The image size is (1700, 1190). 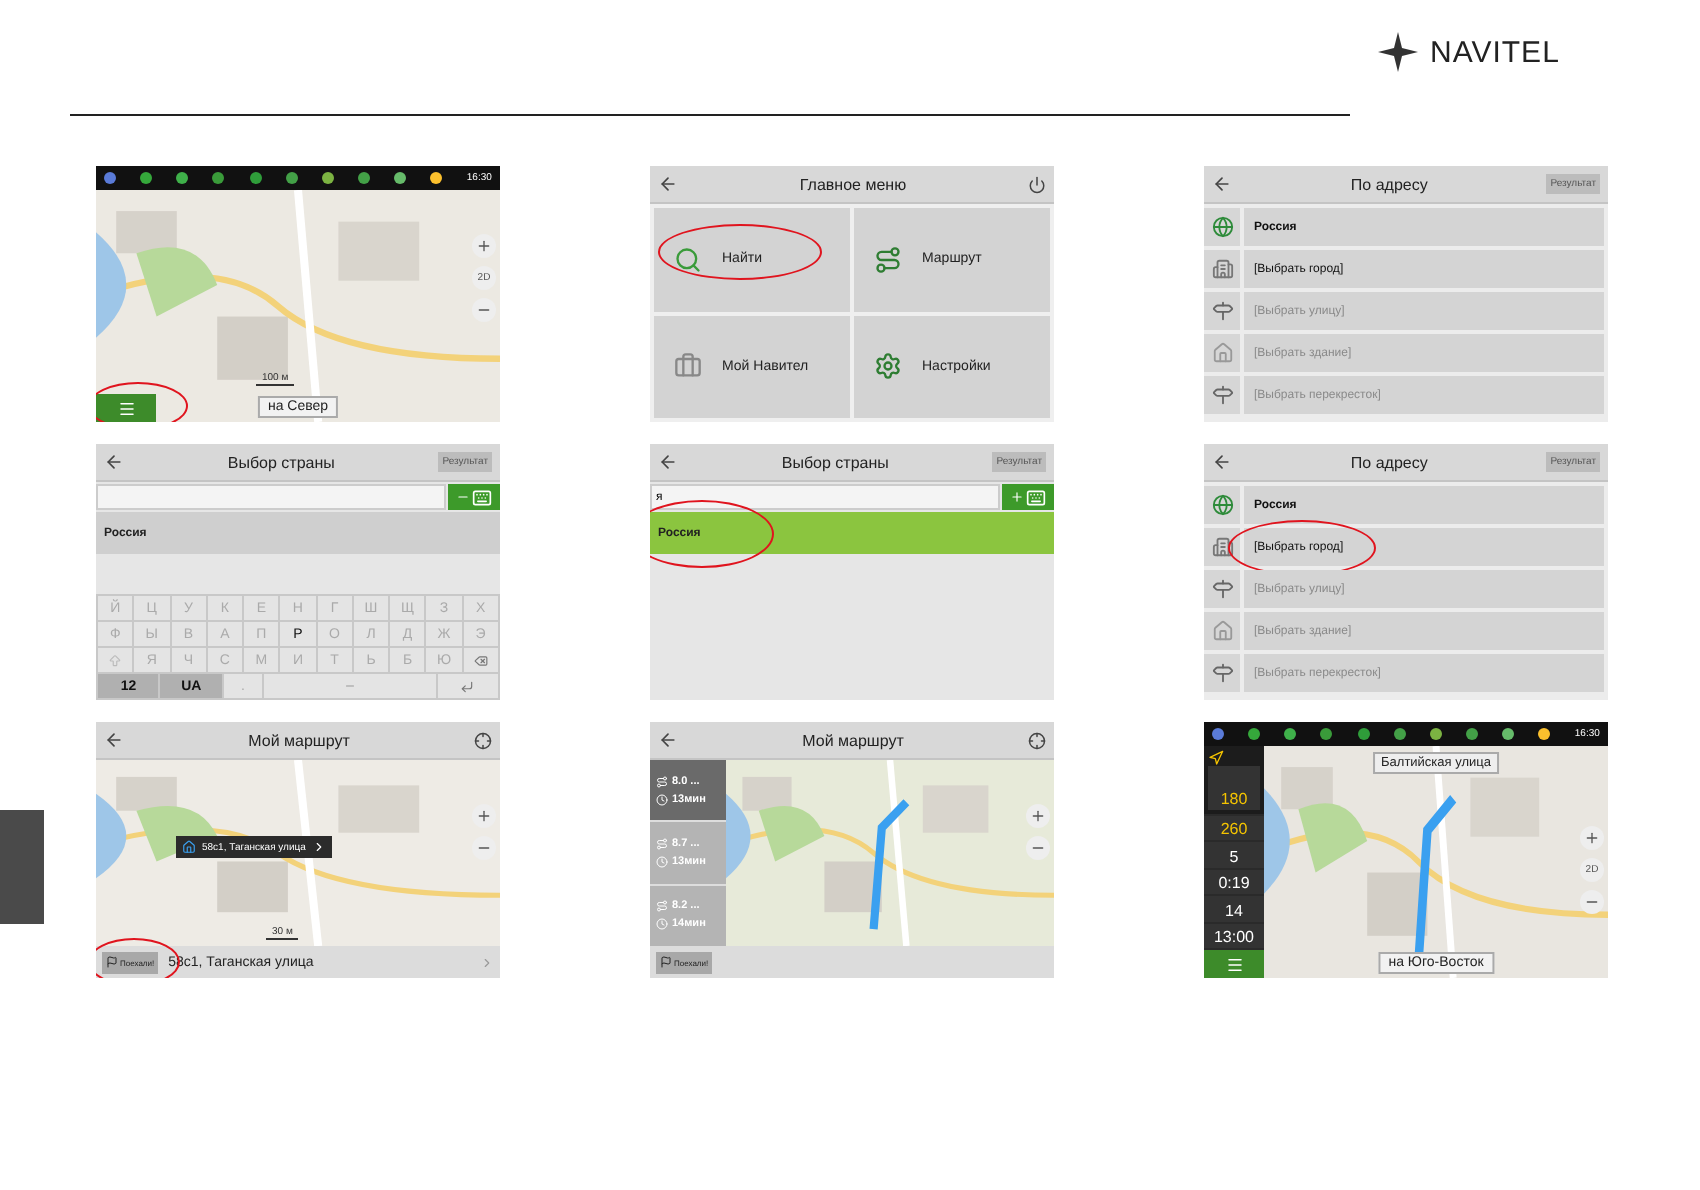 I want to click on turn-arrow-icon, so click(x=1216, y=758).